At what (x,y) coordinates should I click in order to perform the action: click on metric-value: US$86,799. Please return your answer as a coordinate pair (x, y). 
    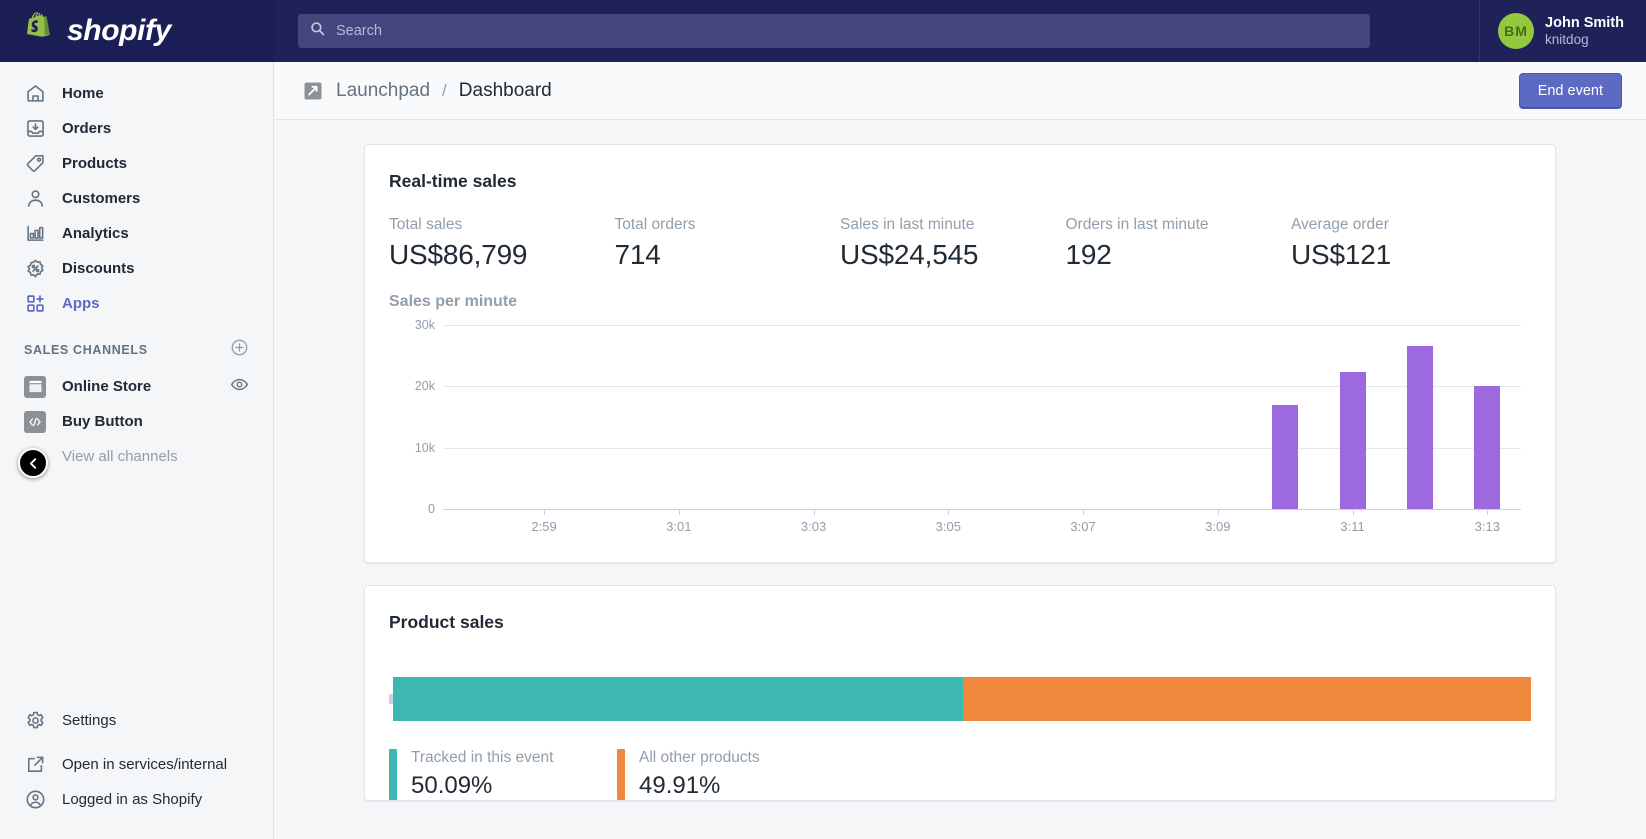
    Looking at the image, I should click on (458, 254).